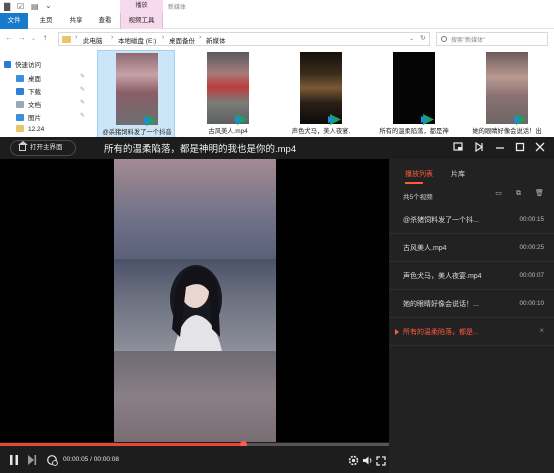 Image resolution: width=554 pixels, height=473 pixels. I want to click on file-name: @杀猪饲料发了一个抖音, so click(137, 132).